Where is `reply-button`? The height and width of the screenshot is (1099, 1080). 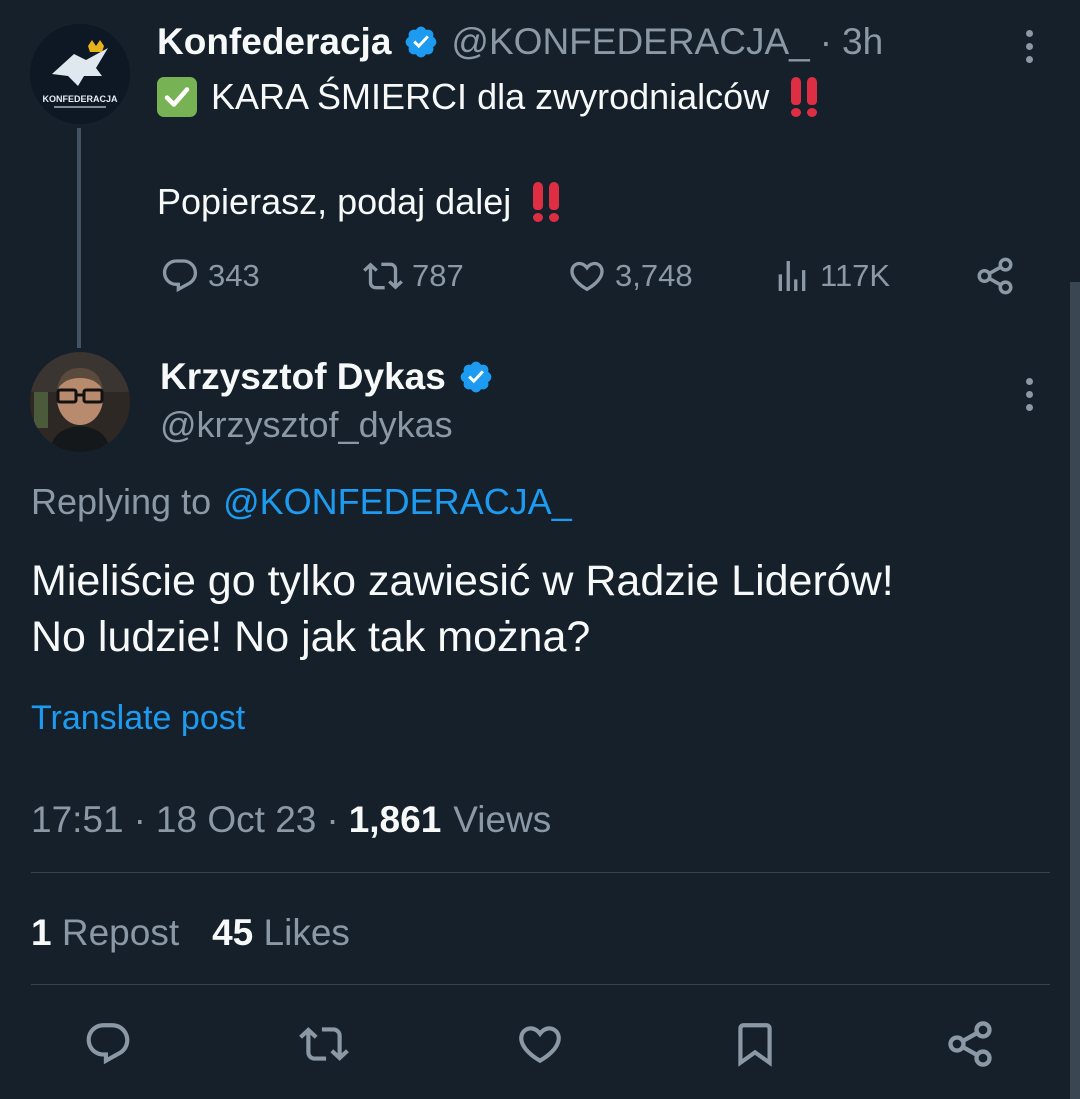 reply-button is located at coordinates (108, 1044).